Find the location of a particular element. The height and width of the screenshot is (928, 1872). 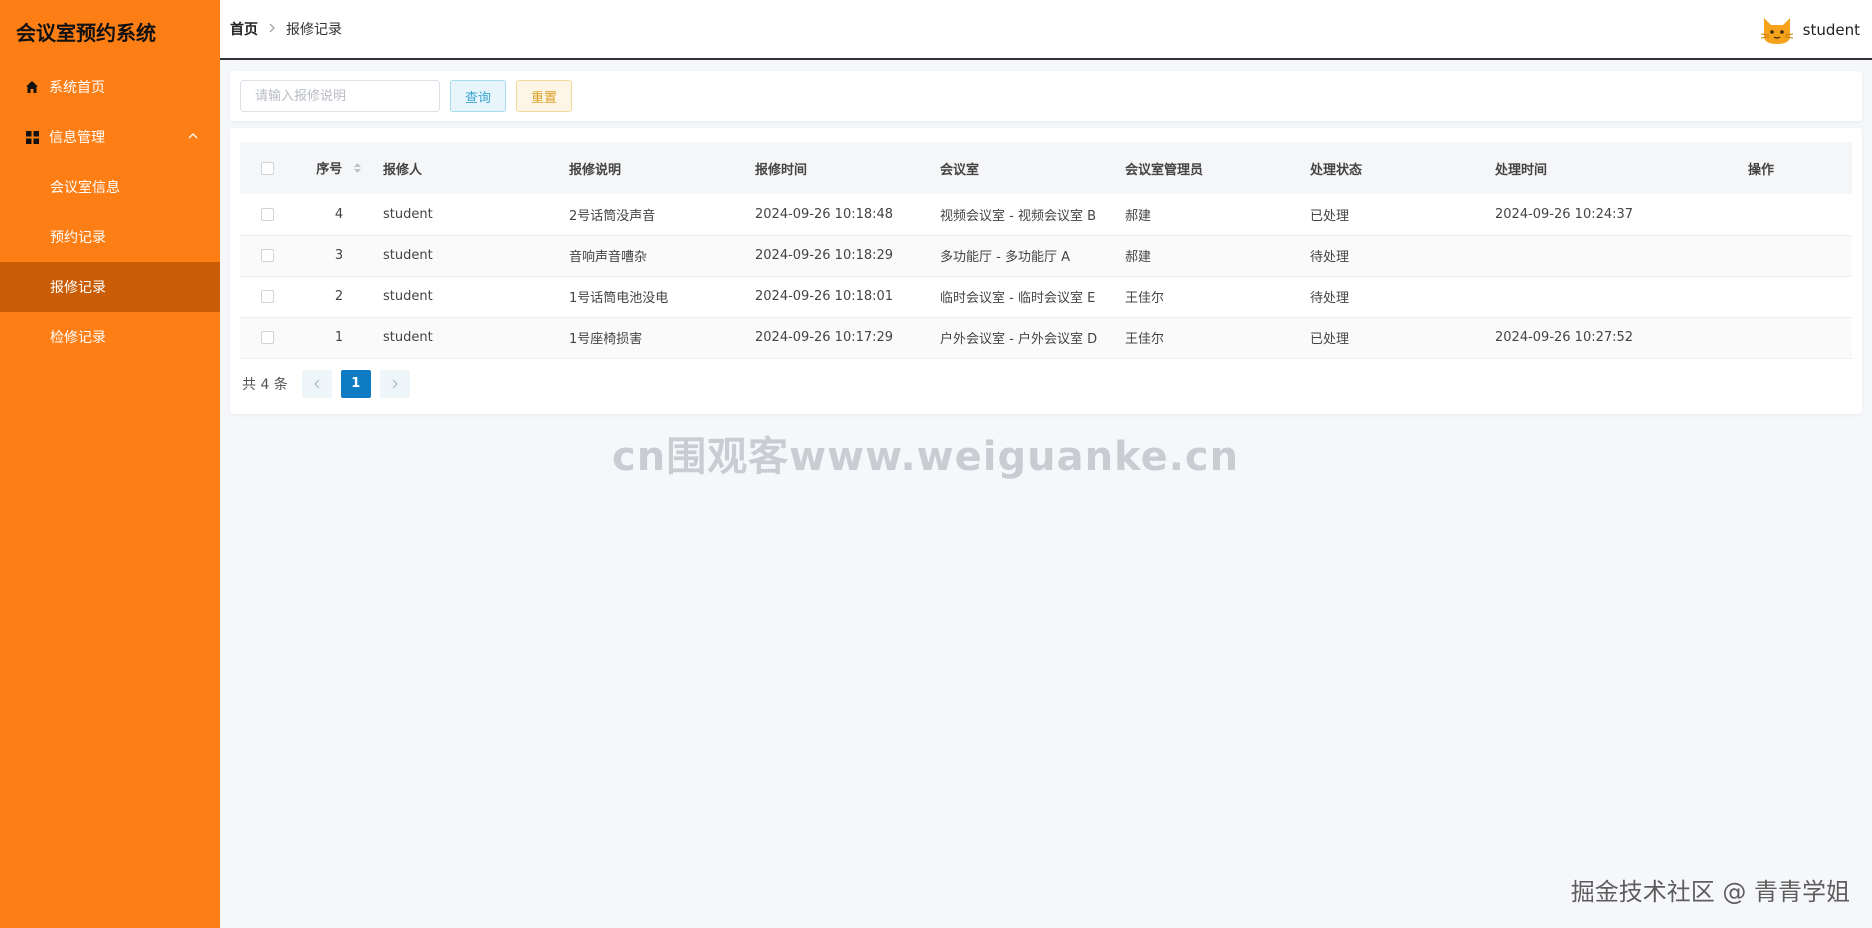

chevron-up-icon is located at coordinates (193, 137).